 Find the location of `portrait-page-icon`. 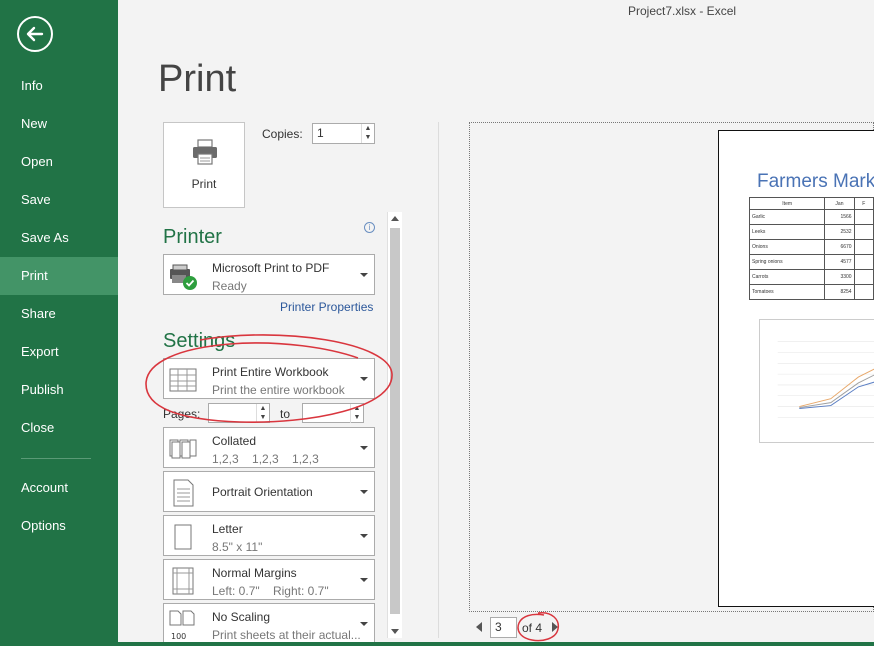

portrait-page-icon is located at coordinates (183, 493).